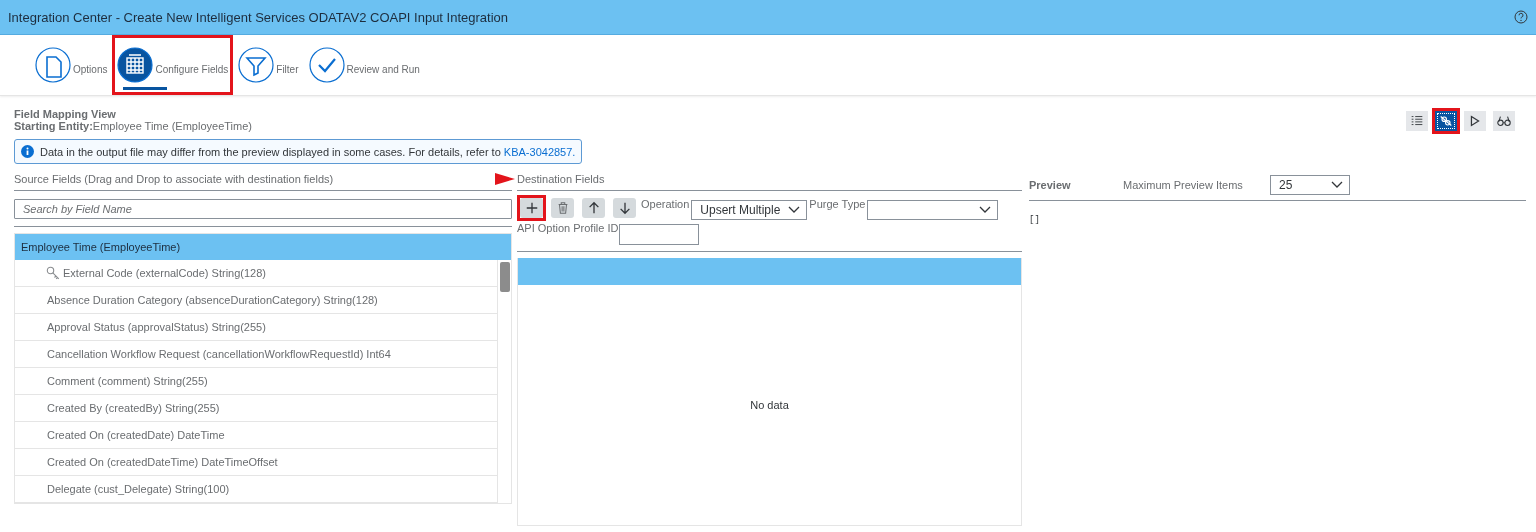  What do you see at coordinates (665, 204) in the screenshot?
I see `operation-label: Operation` at bounding box center [665, 204].